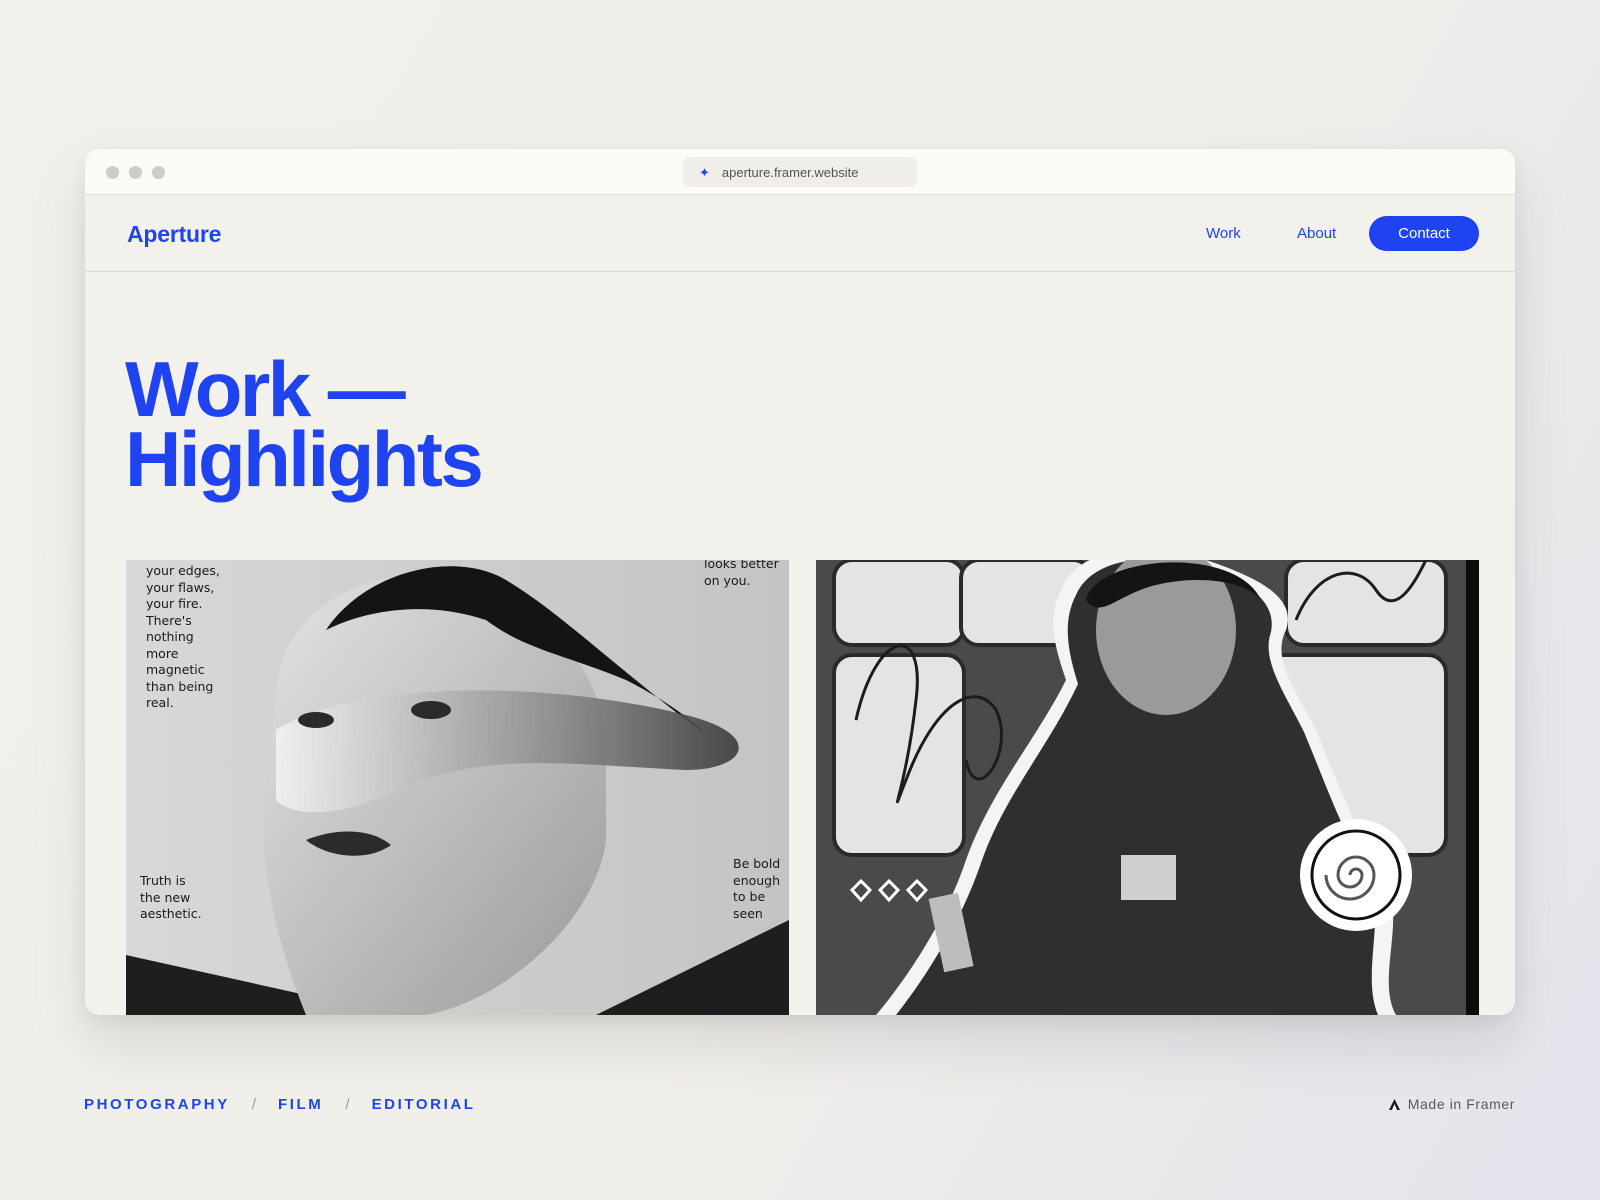  What do you see at coordinates (800, 233) in the screenshot?
I see `site-navbar: Aperture Work About Contact` at bounding box center [800, 233].